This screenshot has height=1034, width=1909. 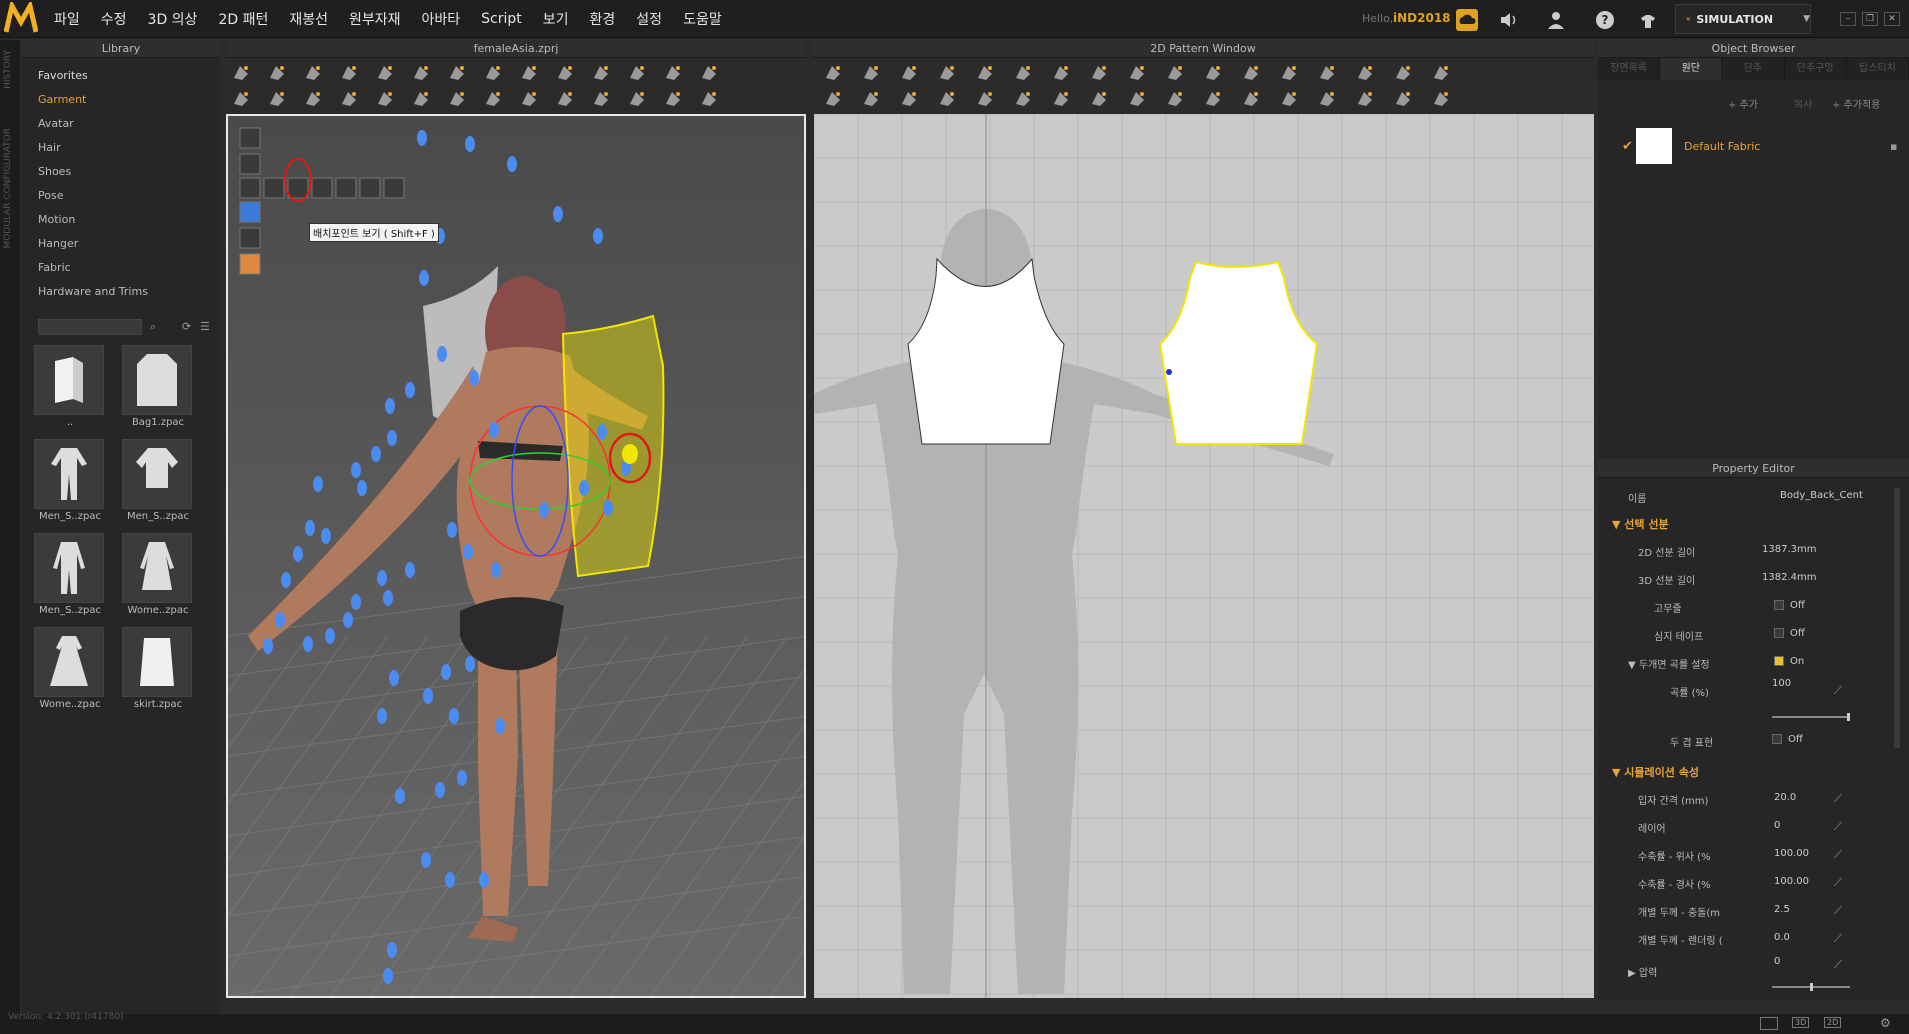 I want to click on tab-buttons: 단추, so click(x=1753, y=69).